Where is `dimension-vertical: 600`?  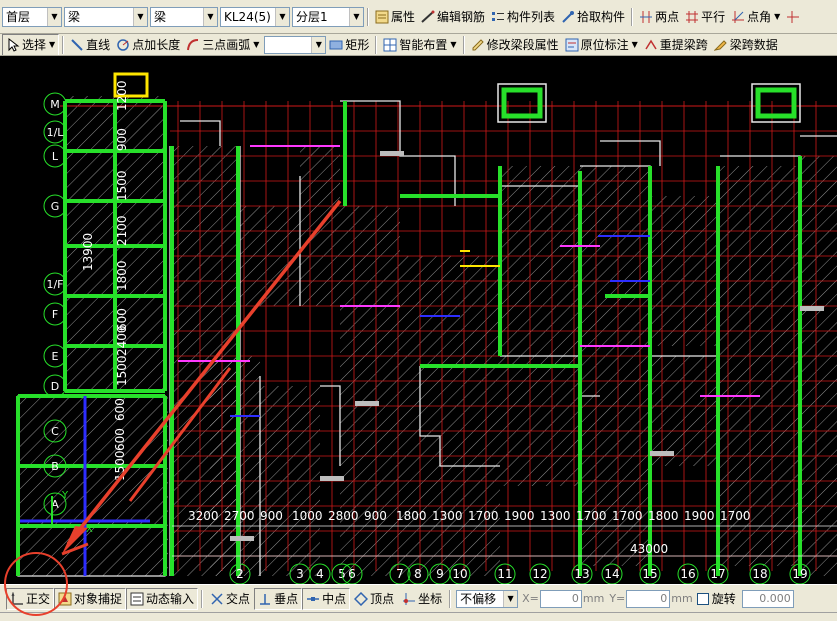
dimension-vertical: 600 is located at coordinates (120, 439).